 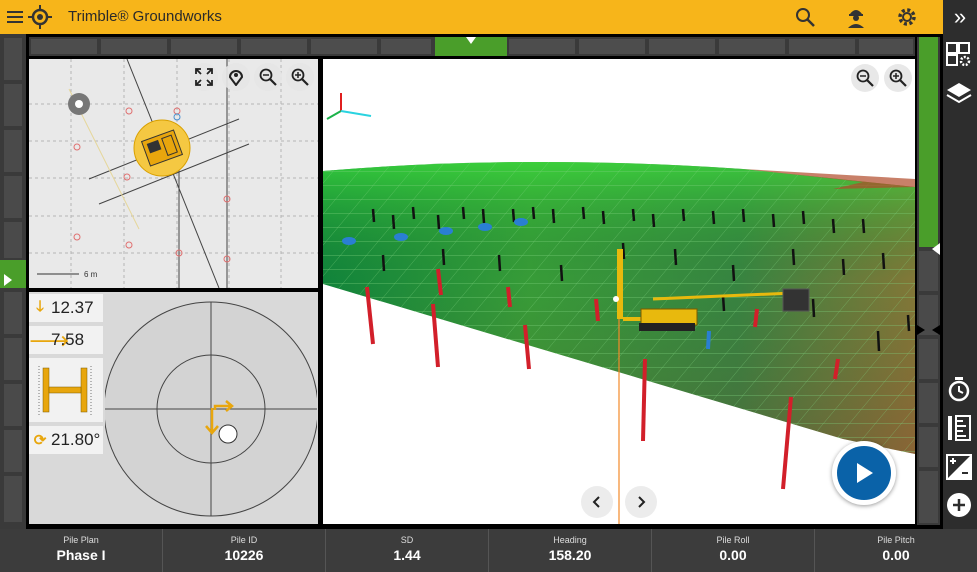 What do you see at coordinates (15, 17) in the screenshot?
I see `hamburger-icon` at bounding box center [15, 17].